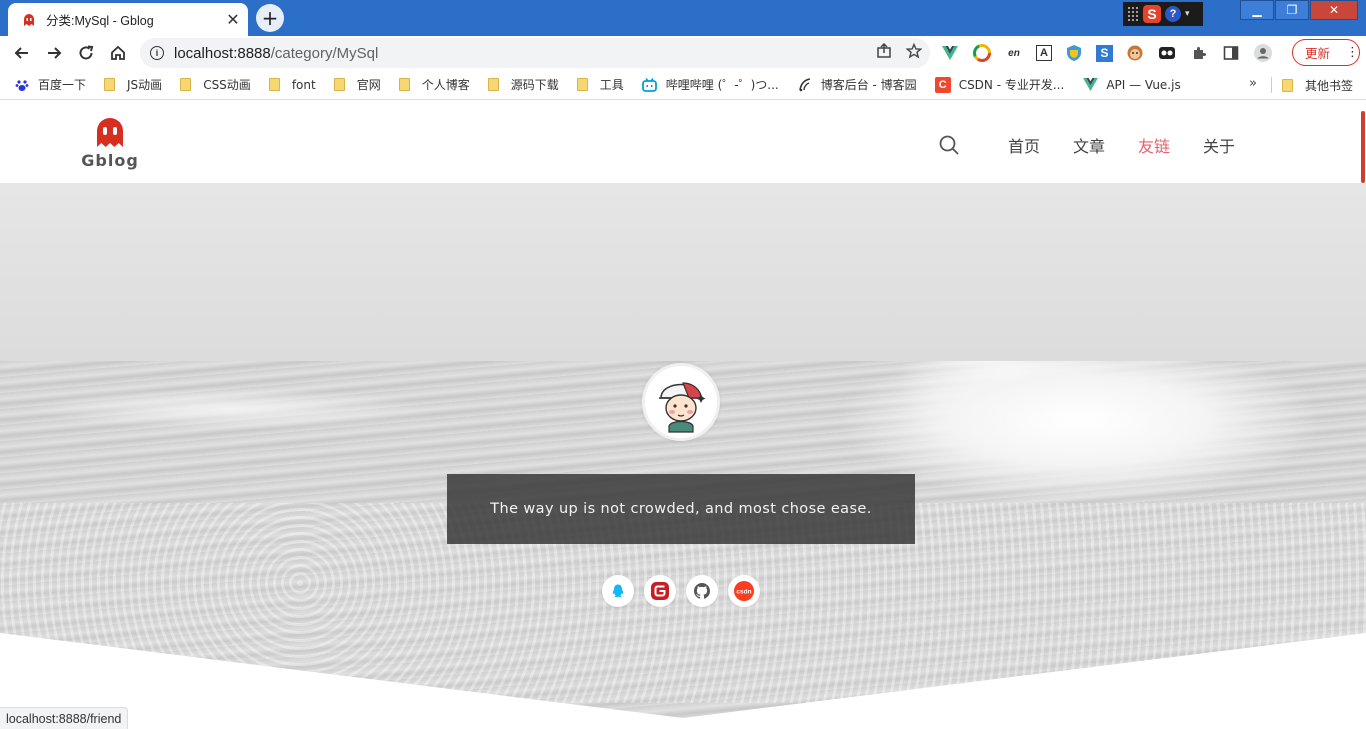  What do you see at coordinates (1292, 10) in the screenshot?
I see `restore-button: ❐` at bounding box center [1292, 10].